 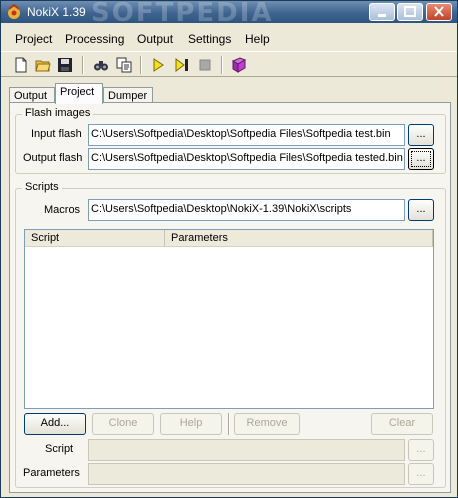 I want to click on input-flash-label: Input flash, so click(x=56, y=134).